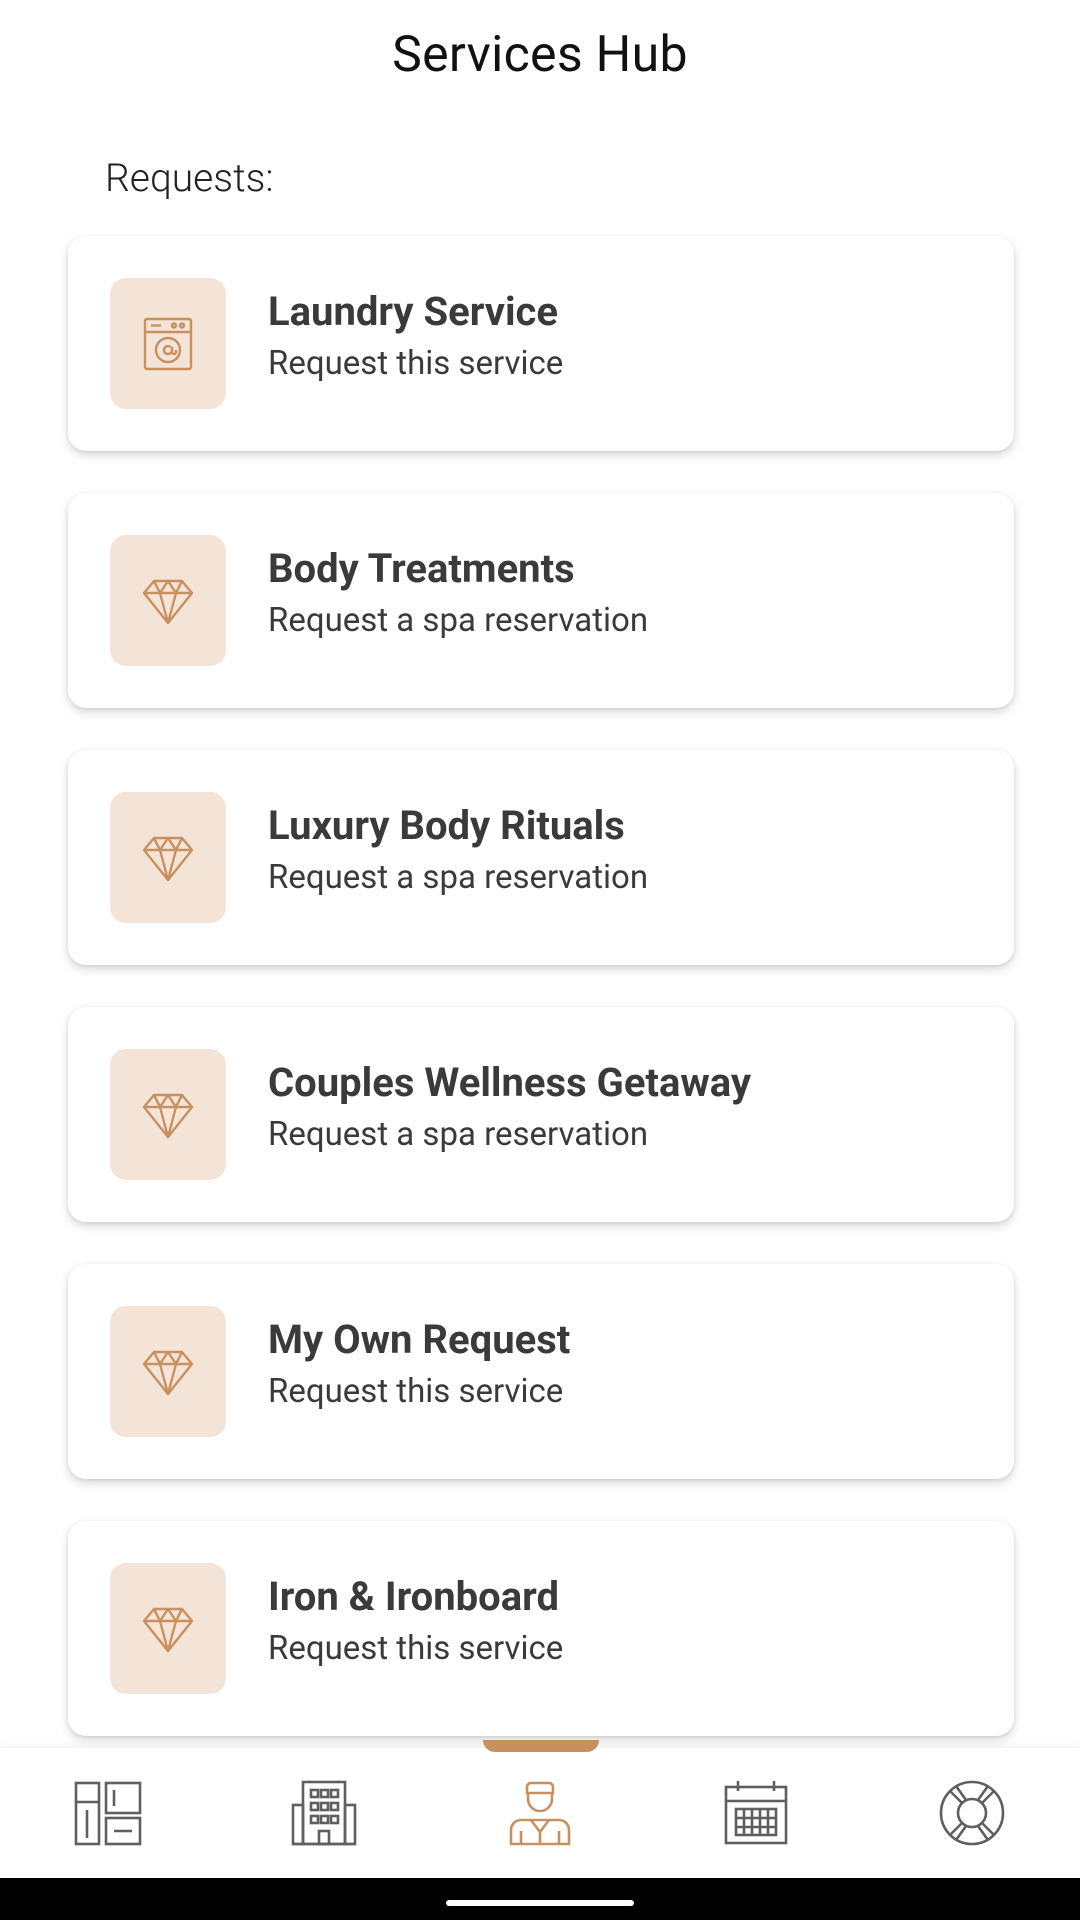 This screenshot has width=1080, height=1920. I want to click on nav-item-support, so click(972, 1813).